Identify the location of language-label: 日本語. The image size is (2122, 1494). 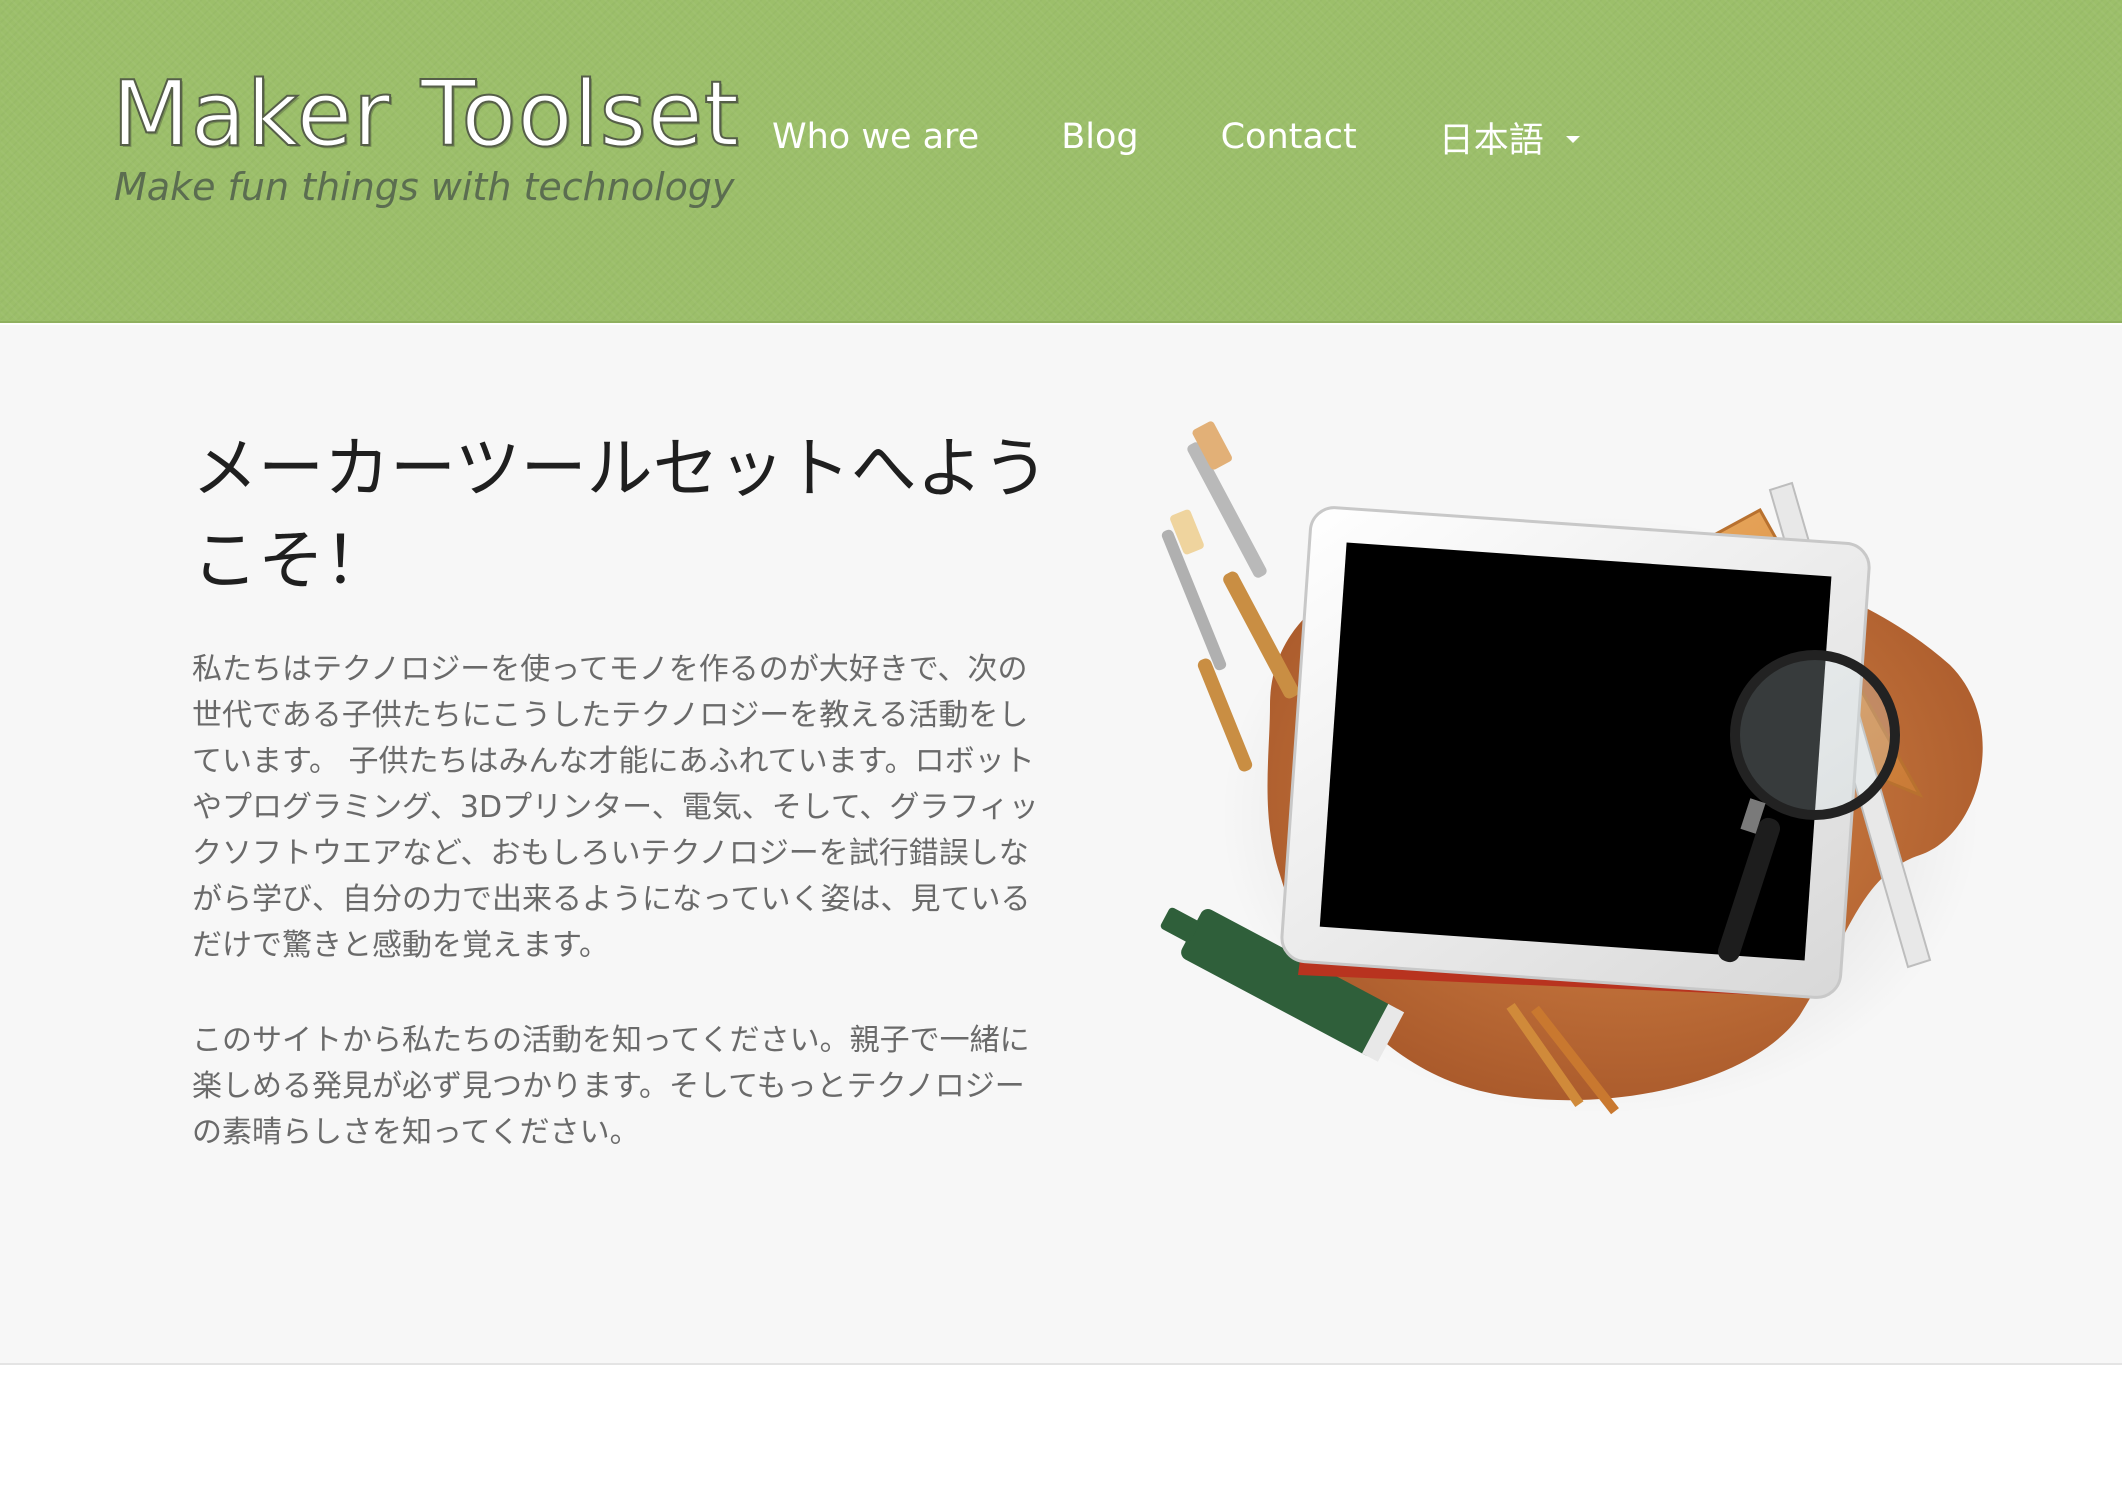
(1491, 140).